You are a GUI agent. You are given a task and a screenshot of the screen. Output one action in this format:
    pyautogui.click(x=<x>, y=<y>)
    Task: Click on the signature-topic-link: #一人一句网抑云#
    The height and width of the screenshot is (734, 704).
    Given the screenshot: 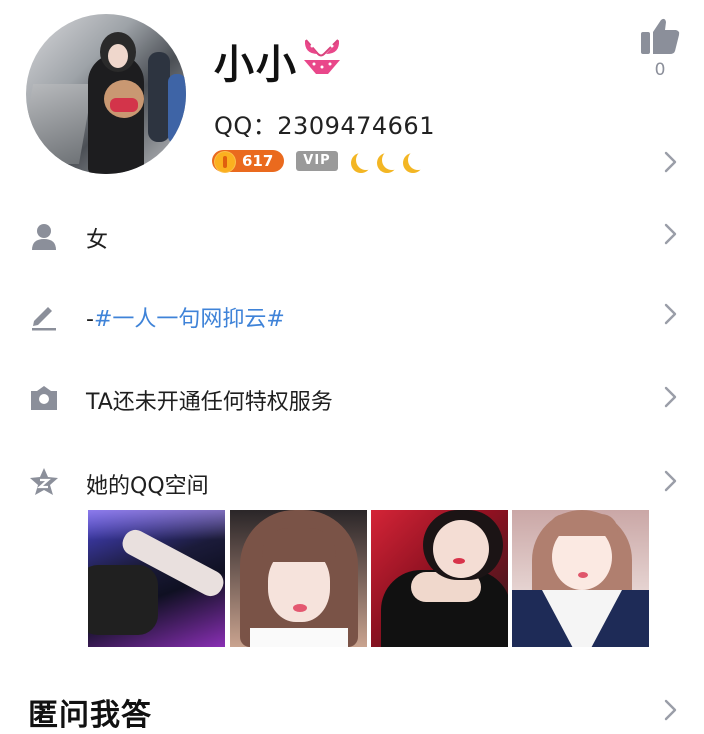 What is the action you would take?
    pyautogui.click(x=189, y=319)
    